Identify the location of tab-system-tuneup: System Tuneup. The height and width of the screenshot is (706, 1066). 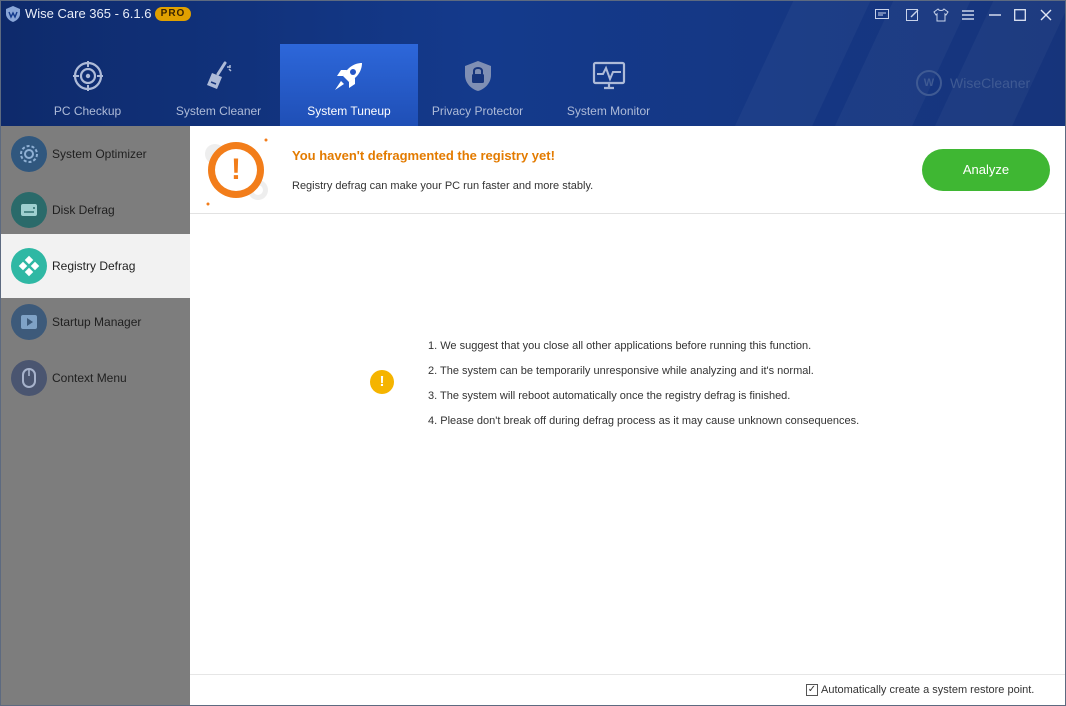
(349, 85).